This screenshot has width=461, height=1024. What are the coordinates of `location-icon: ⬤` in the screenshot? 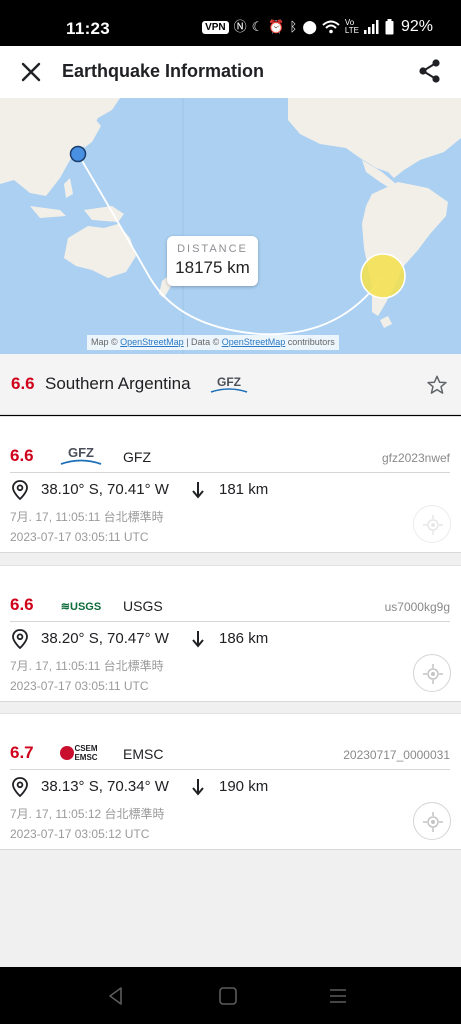 It's located at (309, 26).